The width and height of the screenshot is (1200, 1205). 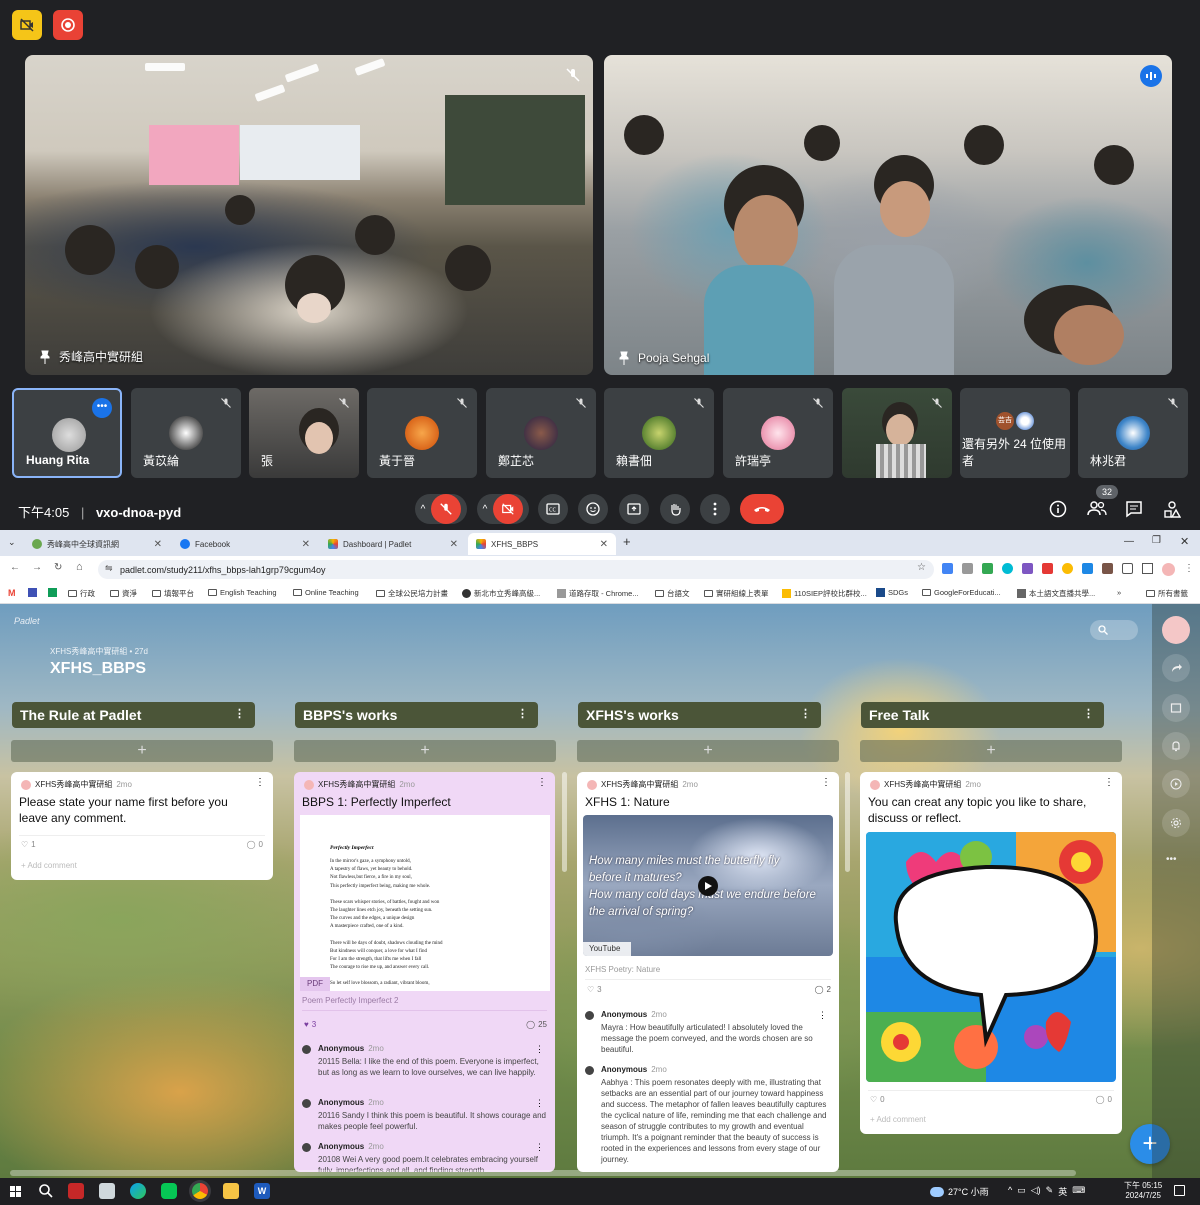 What do you see at coordinates (1167, 593) in the screenshot?
I see `all-bookmarks: 所有書籤` at bounding box center [1167, 593].